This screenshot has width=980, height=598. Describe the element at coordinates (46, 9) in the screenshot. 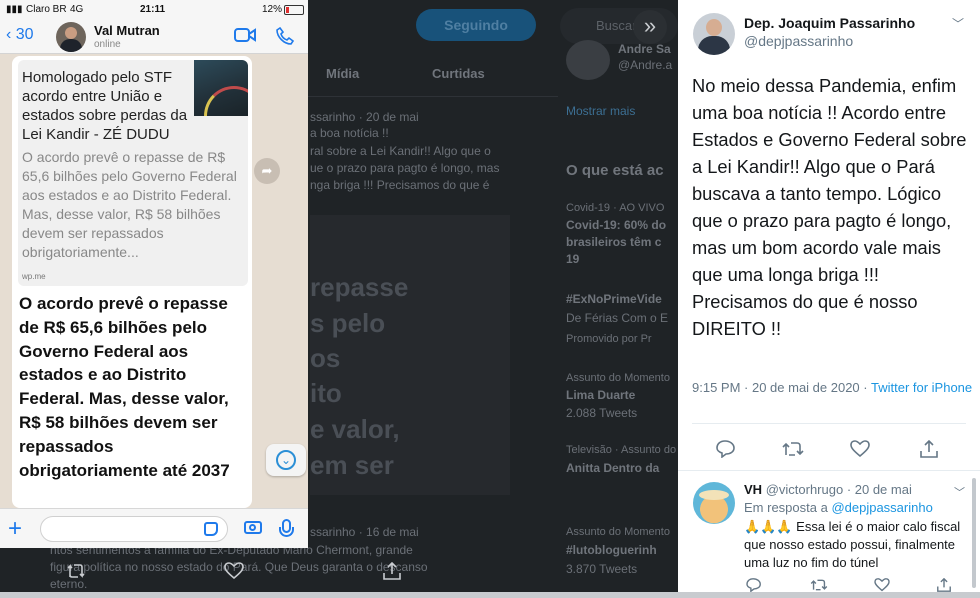

I see `carrier-label: Claro BR` at that location.